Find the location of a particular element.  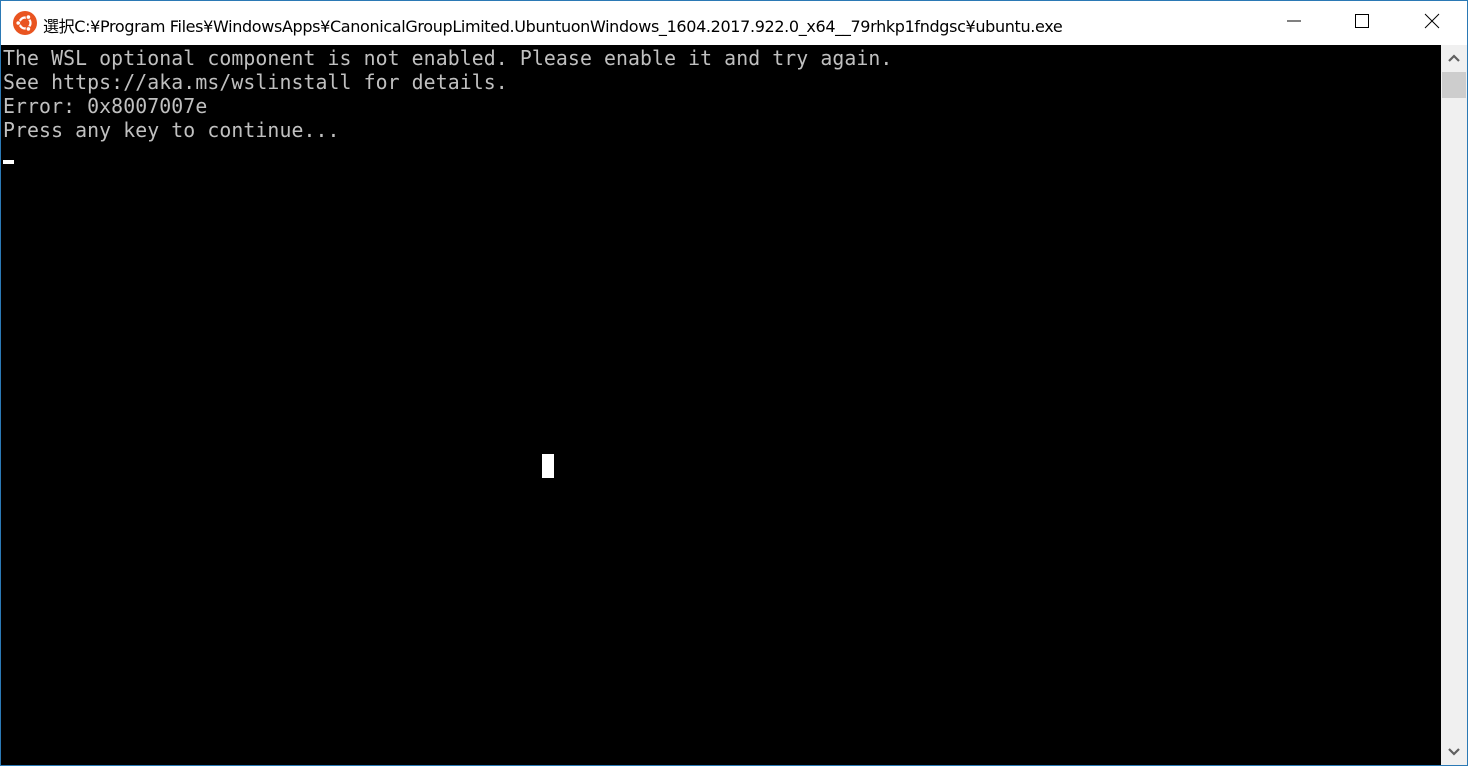

mouse-ibeam-cursor is located at coordinates (548, 466).